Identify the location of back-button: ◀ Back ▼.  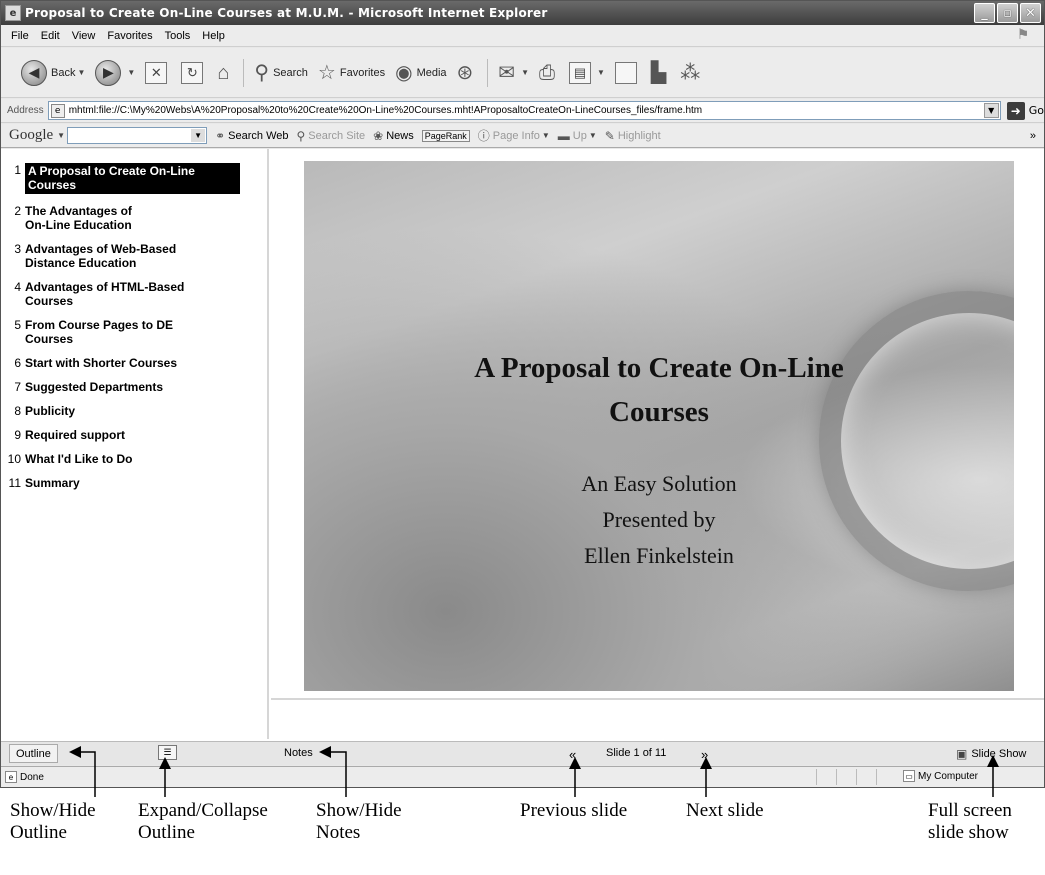
(53, 72).